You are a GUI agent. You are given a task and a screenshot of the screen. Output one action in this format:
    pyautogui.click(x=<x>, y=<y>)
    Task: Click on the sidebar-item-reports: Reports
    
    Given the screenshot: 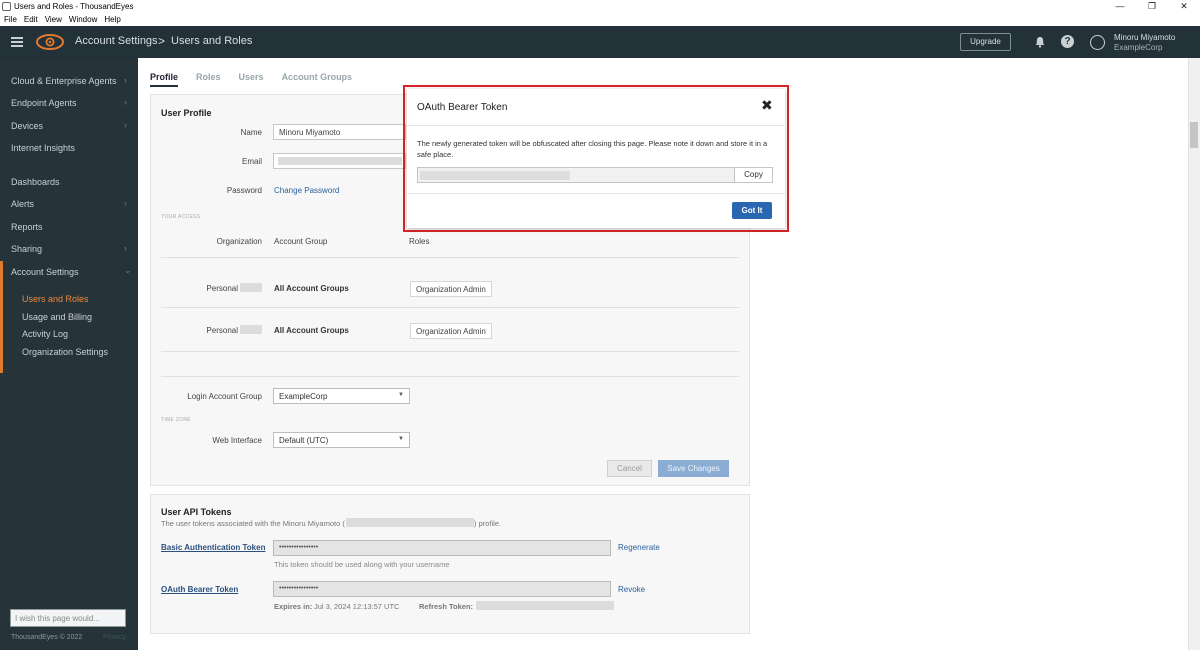 What is the action you would take?
    pyautogui.click(x=27, y=227)
    